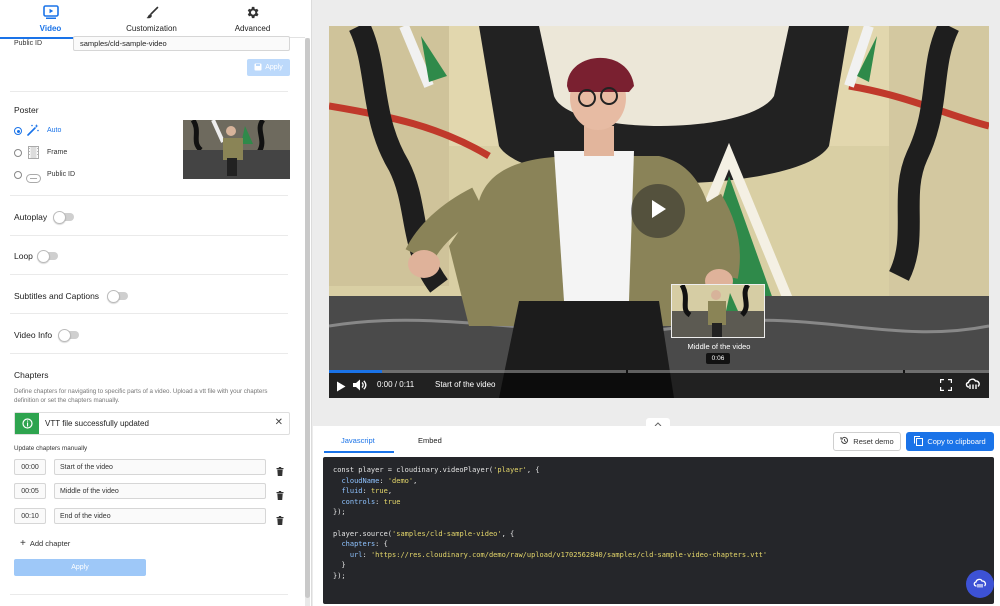 Image resolution: width=1000 pixels, height=606 pixels. Describe the element at coordinates (465, 384) in the screenshot. I see `current-chapter: Start of the video` at that location.